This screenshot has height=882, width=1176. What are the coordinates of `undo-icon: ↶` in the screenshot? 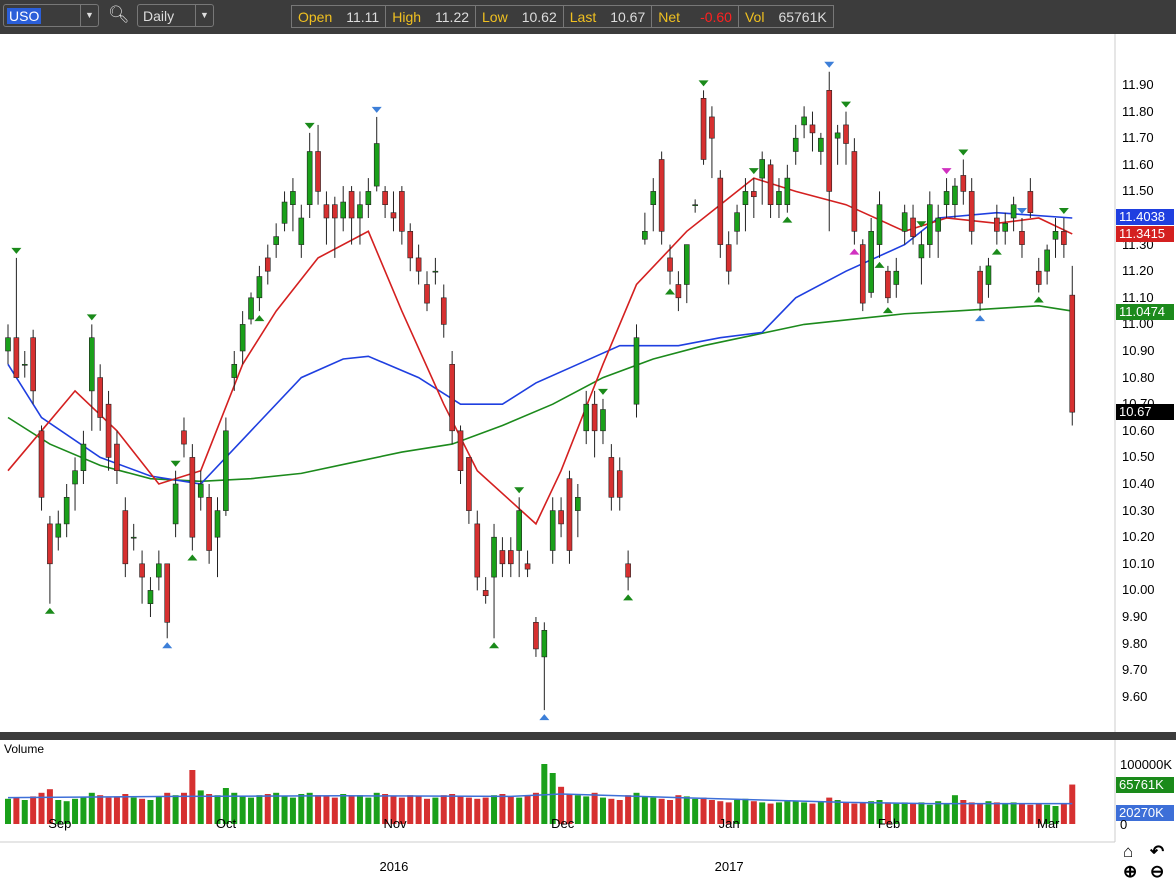 It's located at (1157, 852).